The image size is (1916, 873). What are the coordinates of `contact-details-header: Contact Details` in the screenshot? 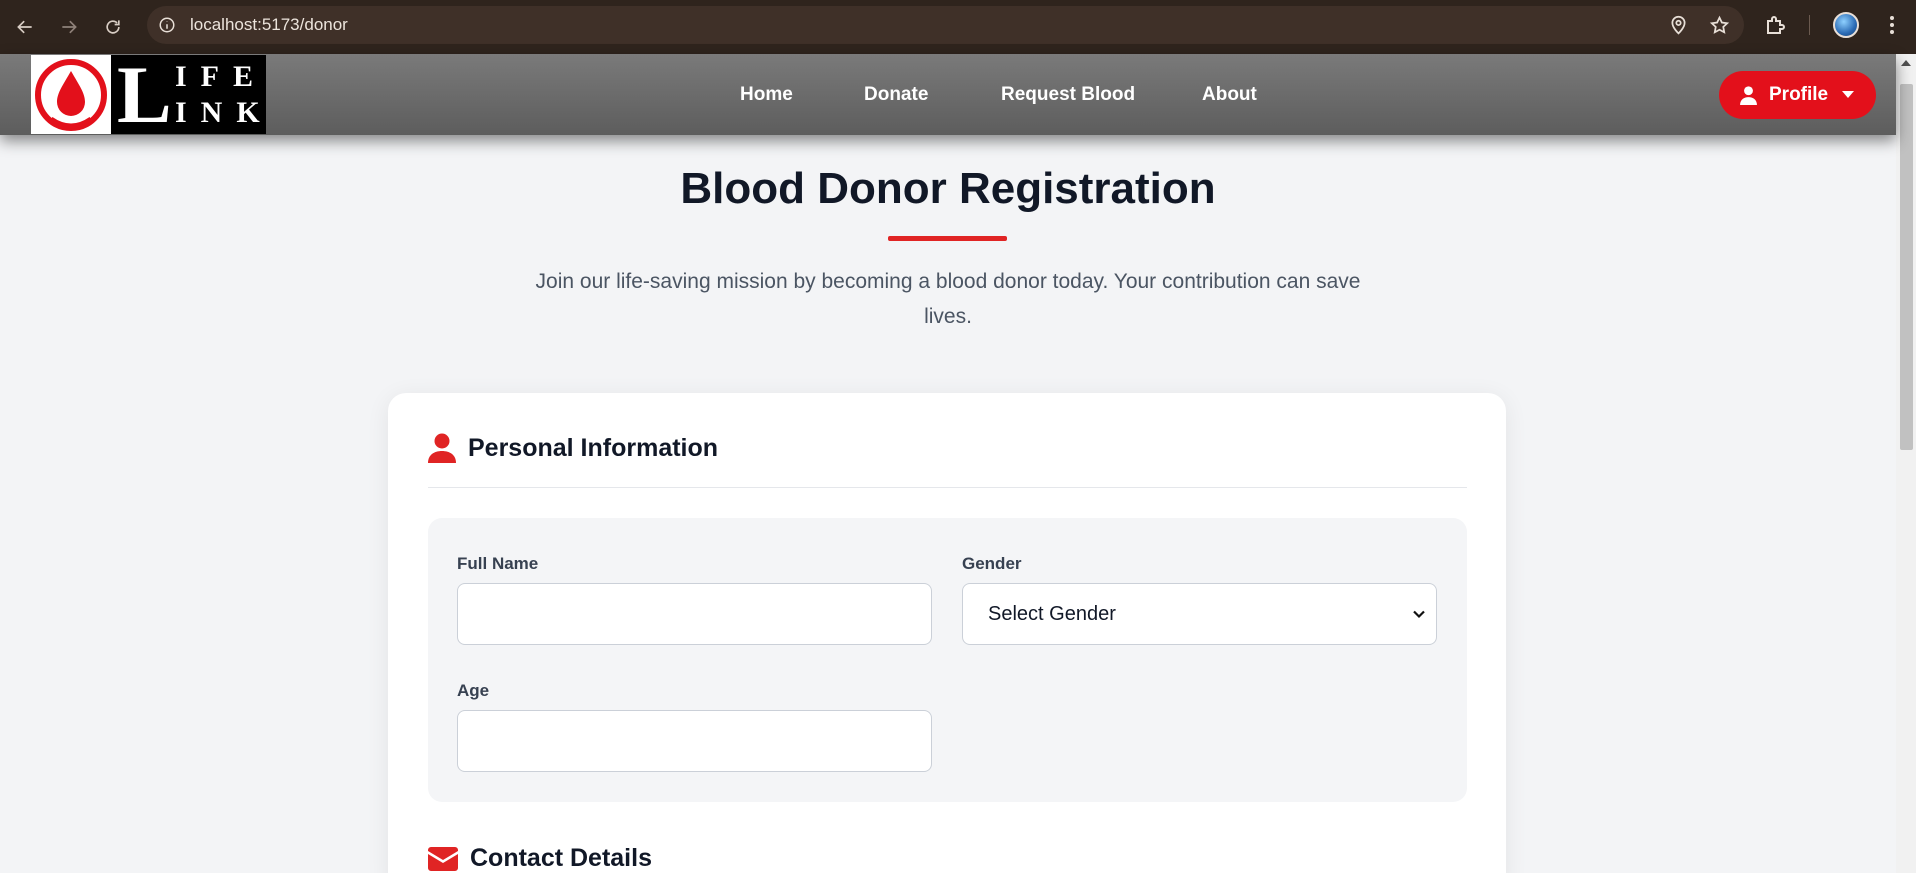 It's located at (540, 858).